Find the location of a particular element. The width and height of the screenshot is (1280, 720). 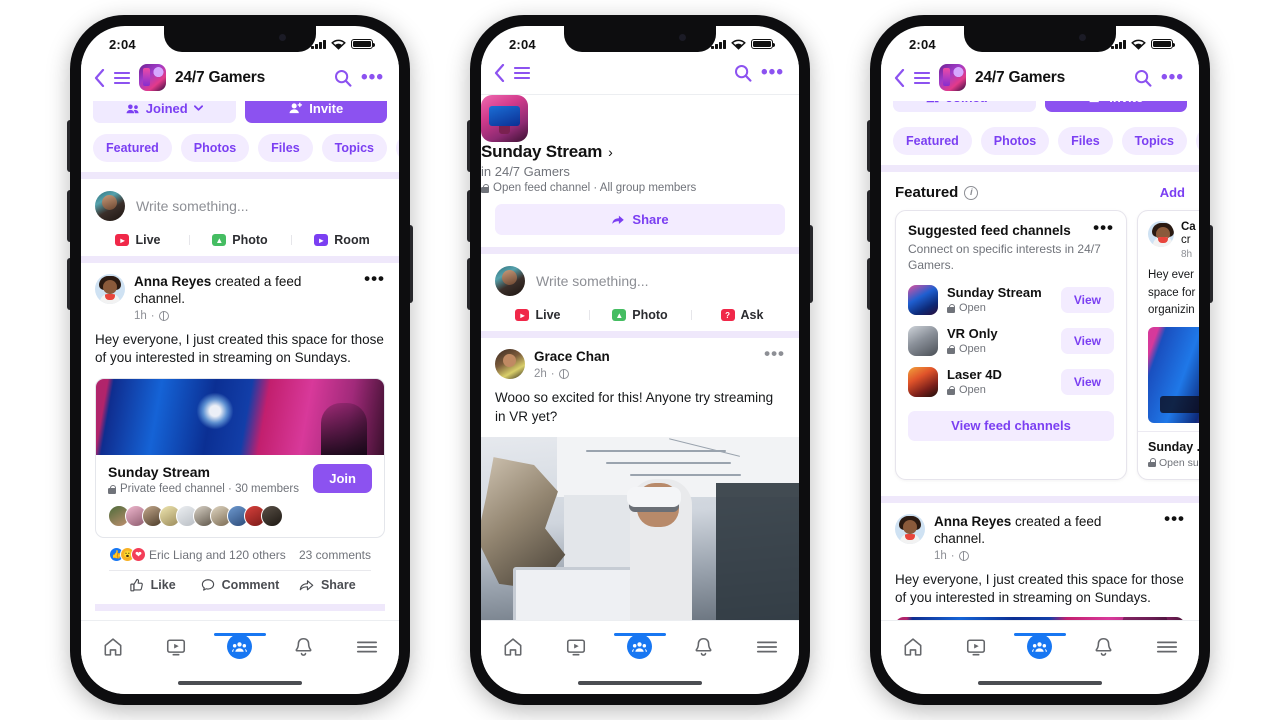

reaction-text: Eric Liang and 120 others is located at coordinates (217, 555).